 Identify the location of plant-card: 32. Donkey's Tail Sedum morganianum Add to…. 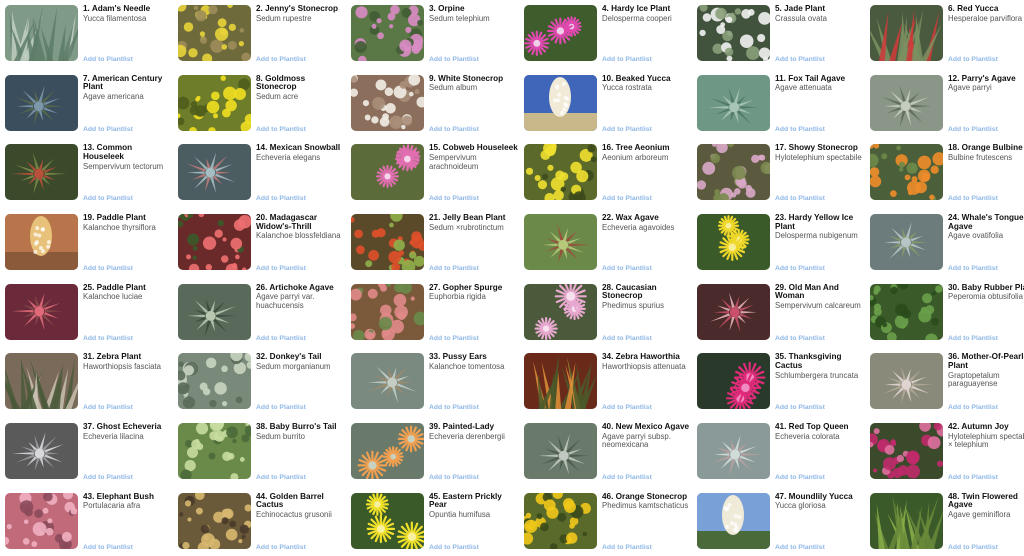
(261, 384).